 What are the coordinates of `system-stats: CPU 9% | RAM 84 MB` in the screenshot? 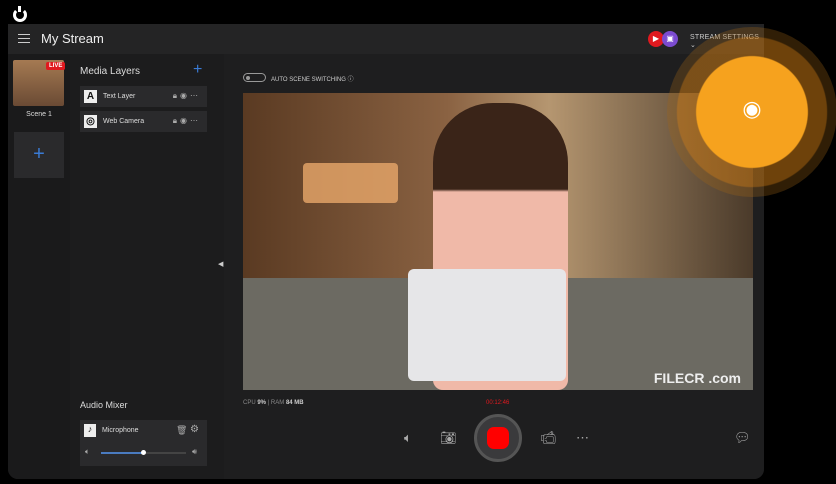 It's located at (273, 403).